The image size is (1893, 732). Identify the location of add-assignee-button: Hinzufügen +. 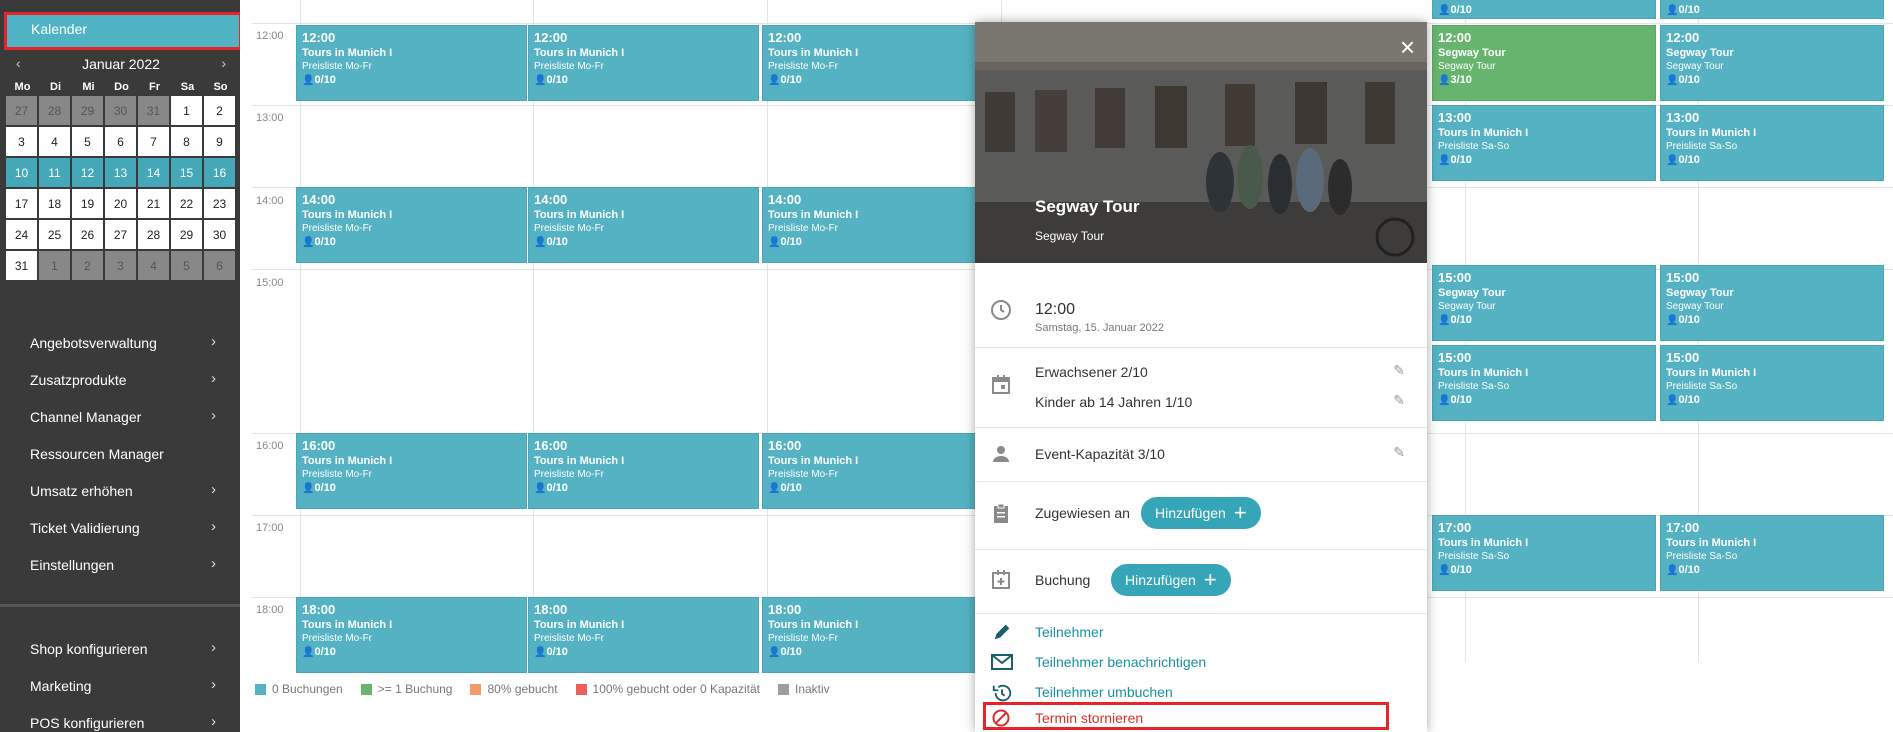
(1201, 513).